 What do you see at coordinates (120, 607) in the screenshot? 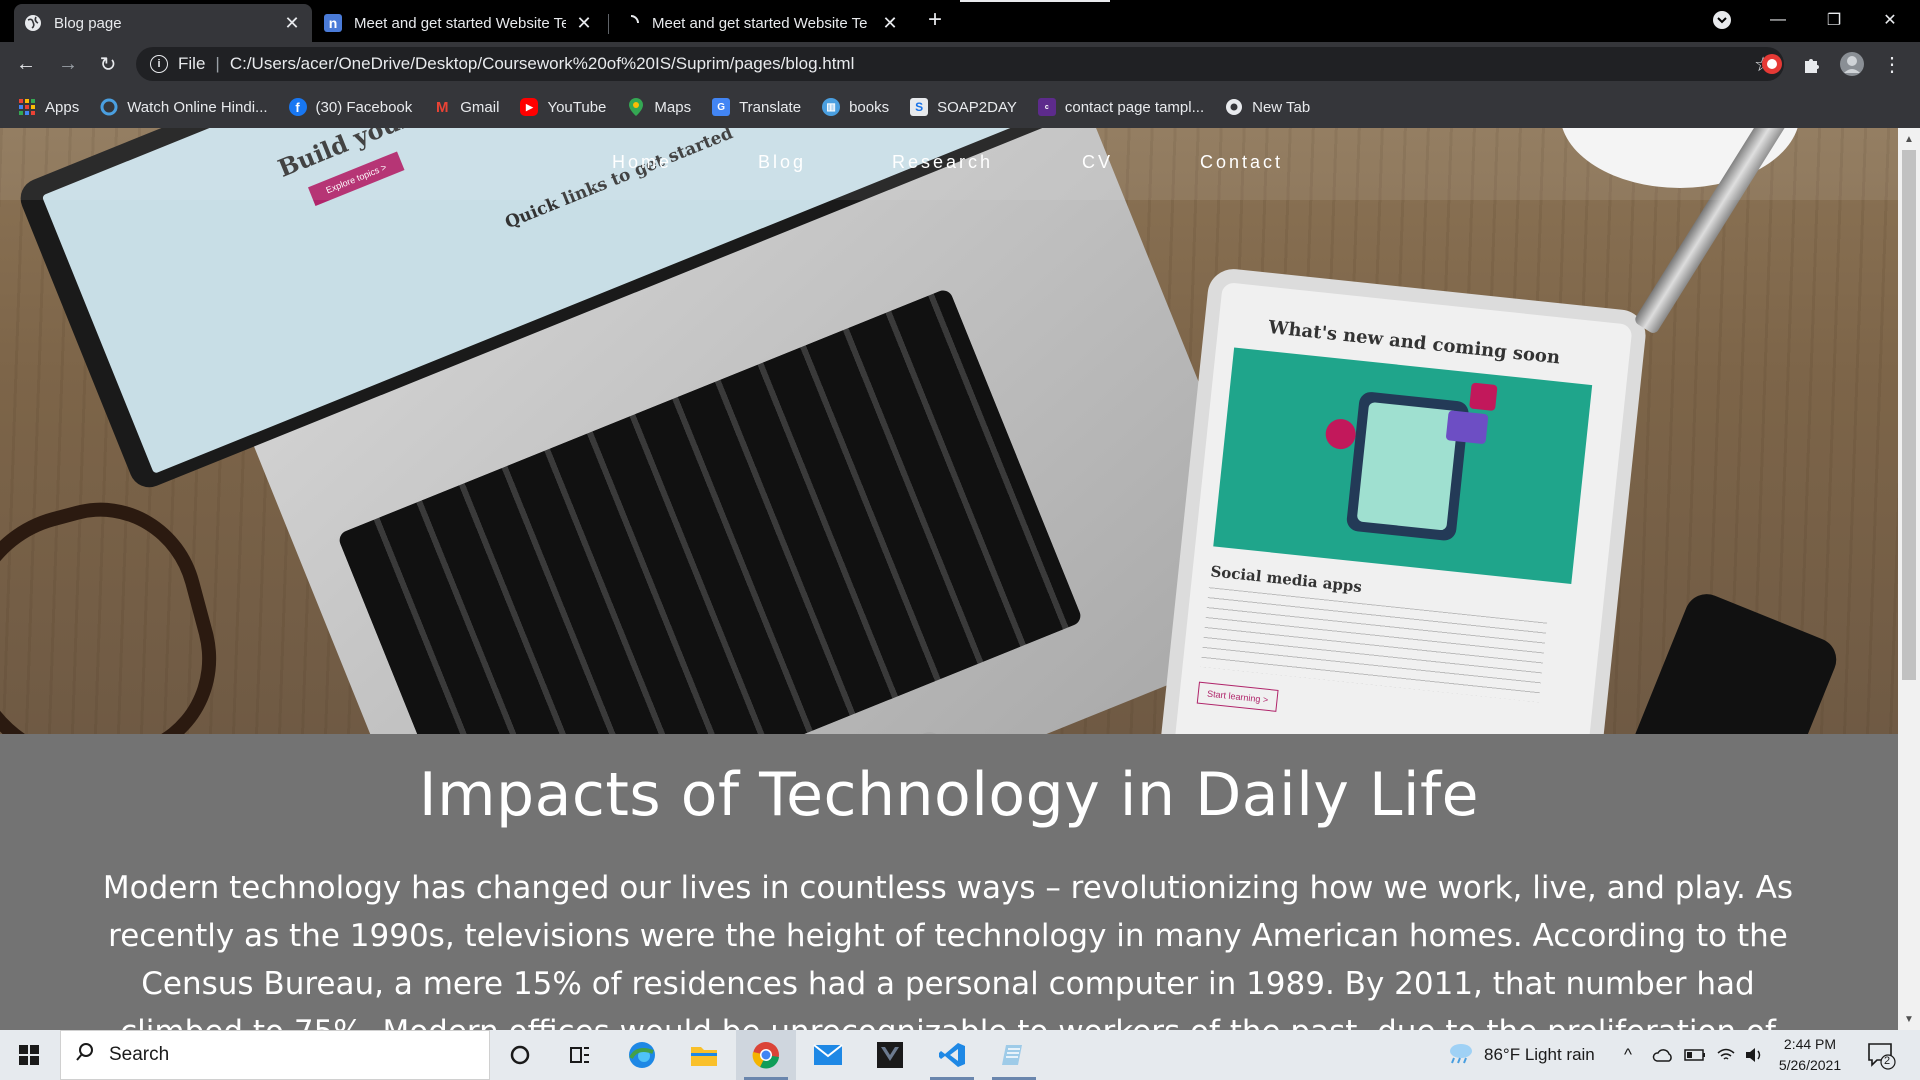
I see `glasses-graphic` at bounding box center [120, 607].